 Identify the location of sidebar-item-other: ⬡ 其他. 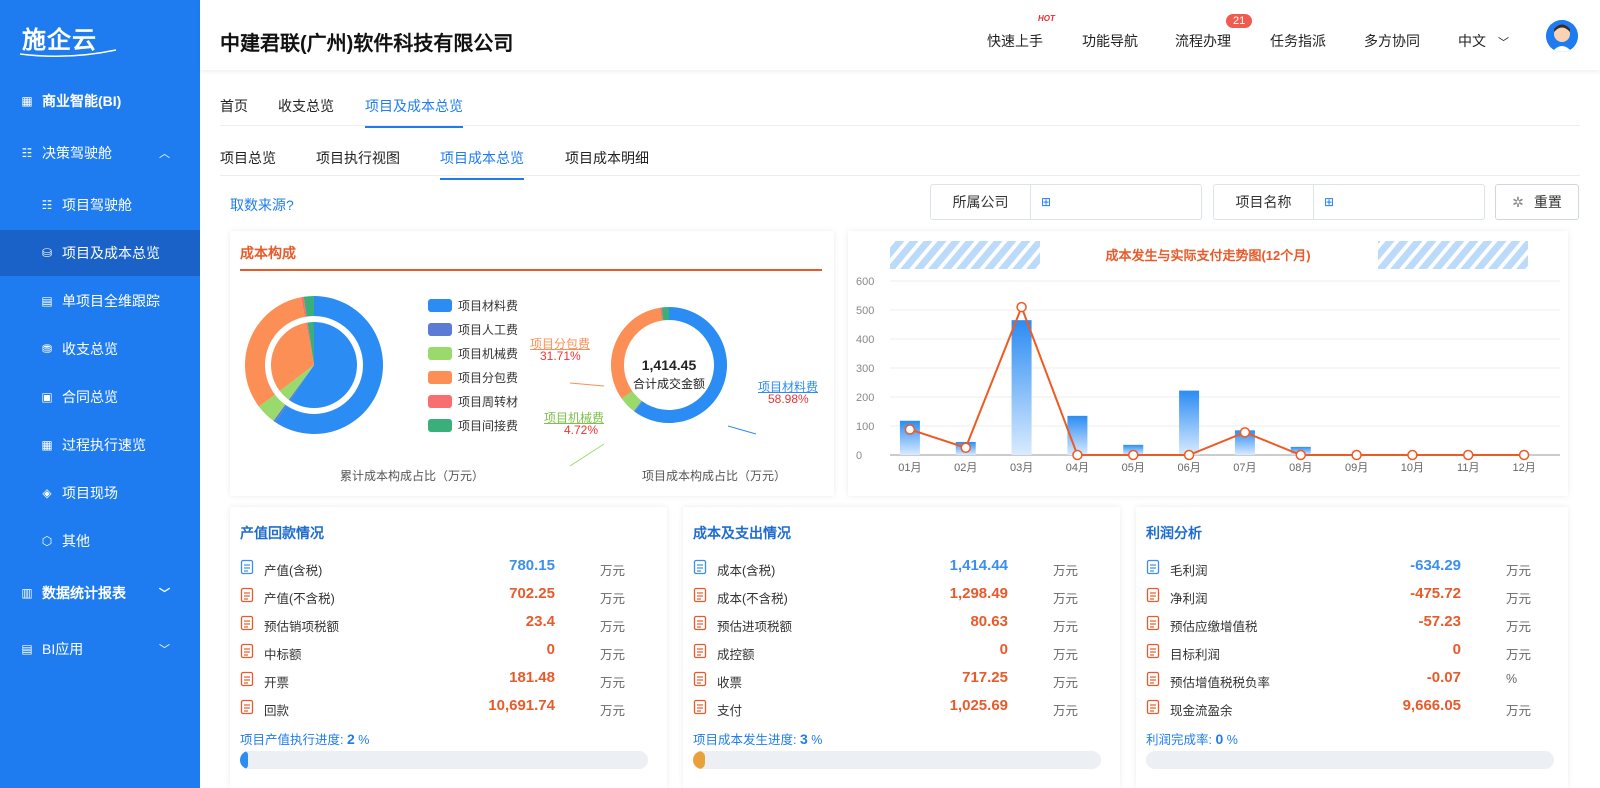
(100, 541).